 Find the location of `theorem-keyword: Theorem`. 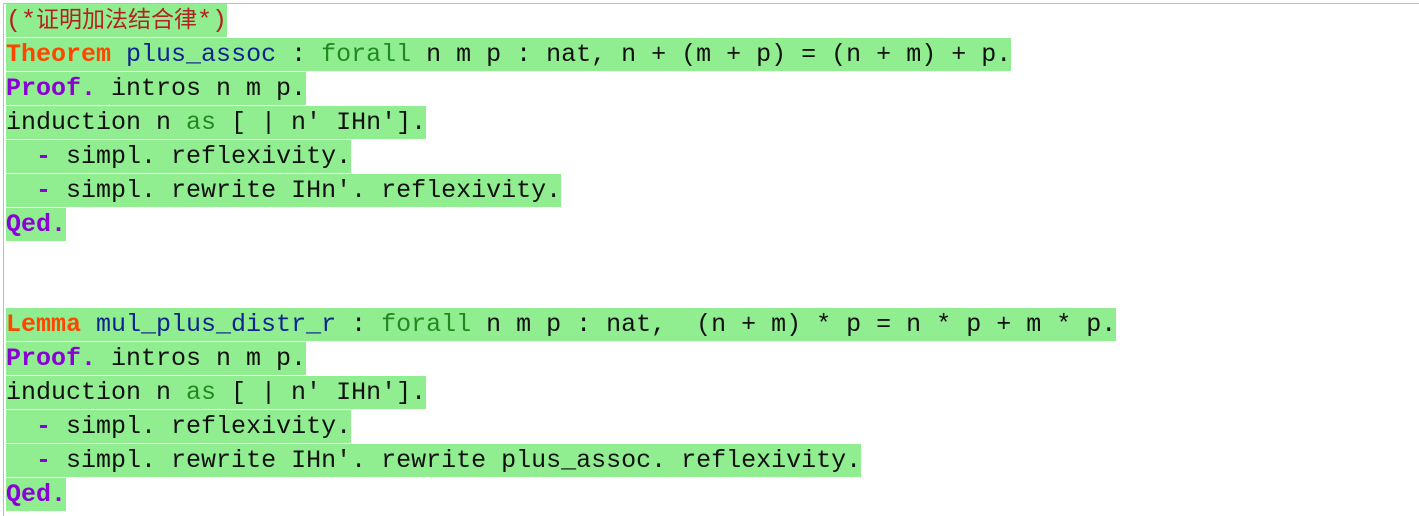

theorem-keyword: Theorem is located at coordinates (59, 54).